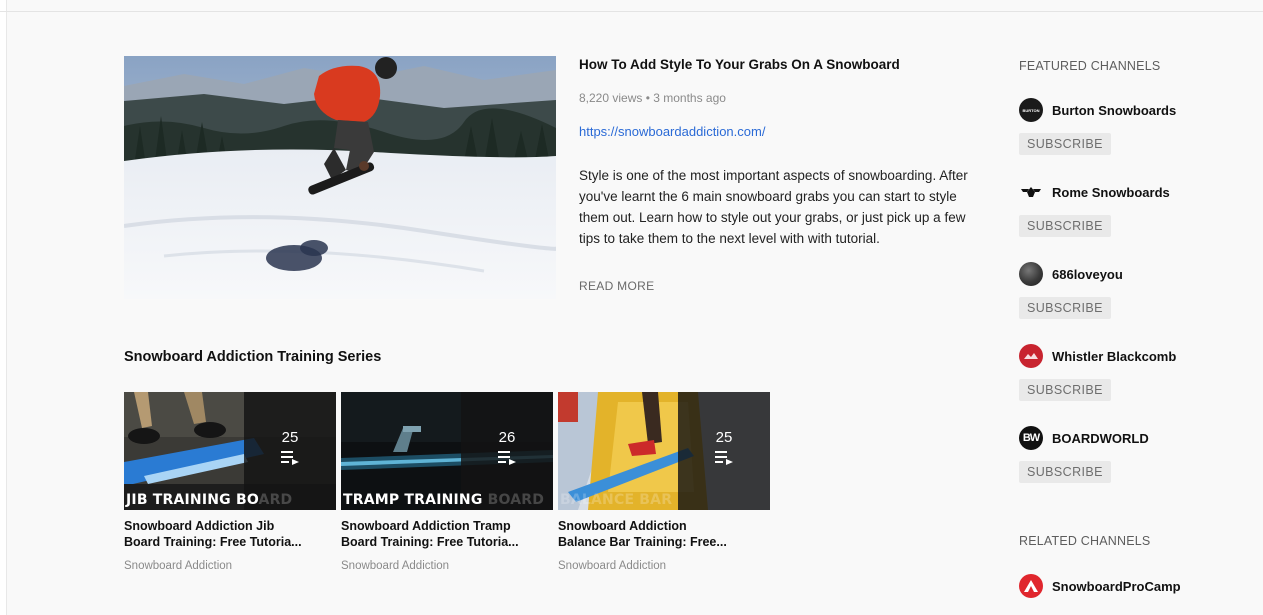  What do you see at coordinates (1129, 126) in the screenshot?
I see `featured-channel: BURTON Burton Snowboards SUBSCRIBE` at bounding box center [1129, 126].